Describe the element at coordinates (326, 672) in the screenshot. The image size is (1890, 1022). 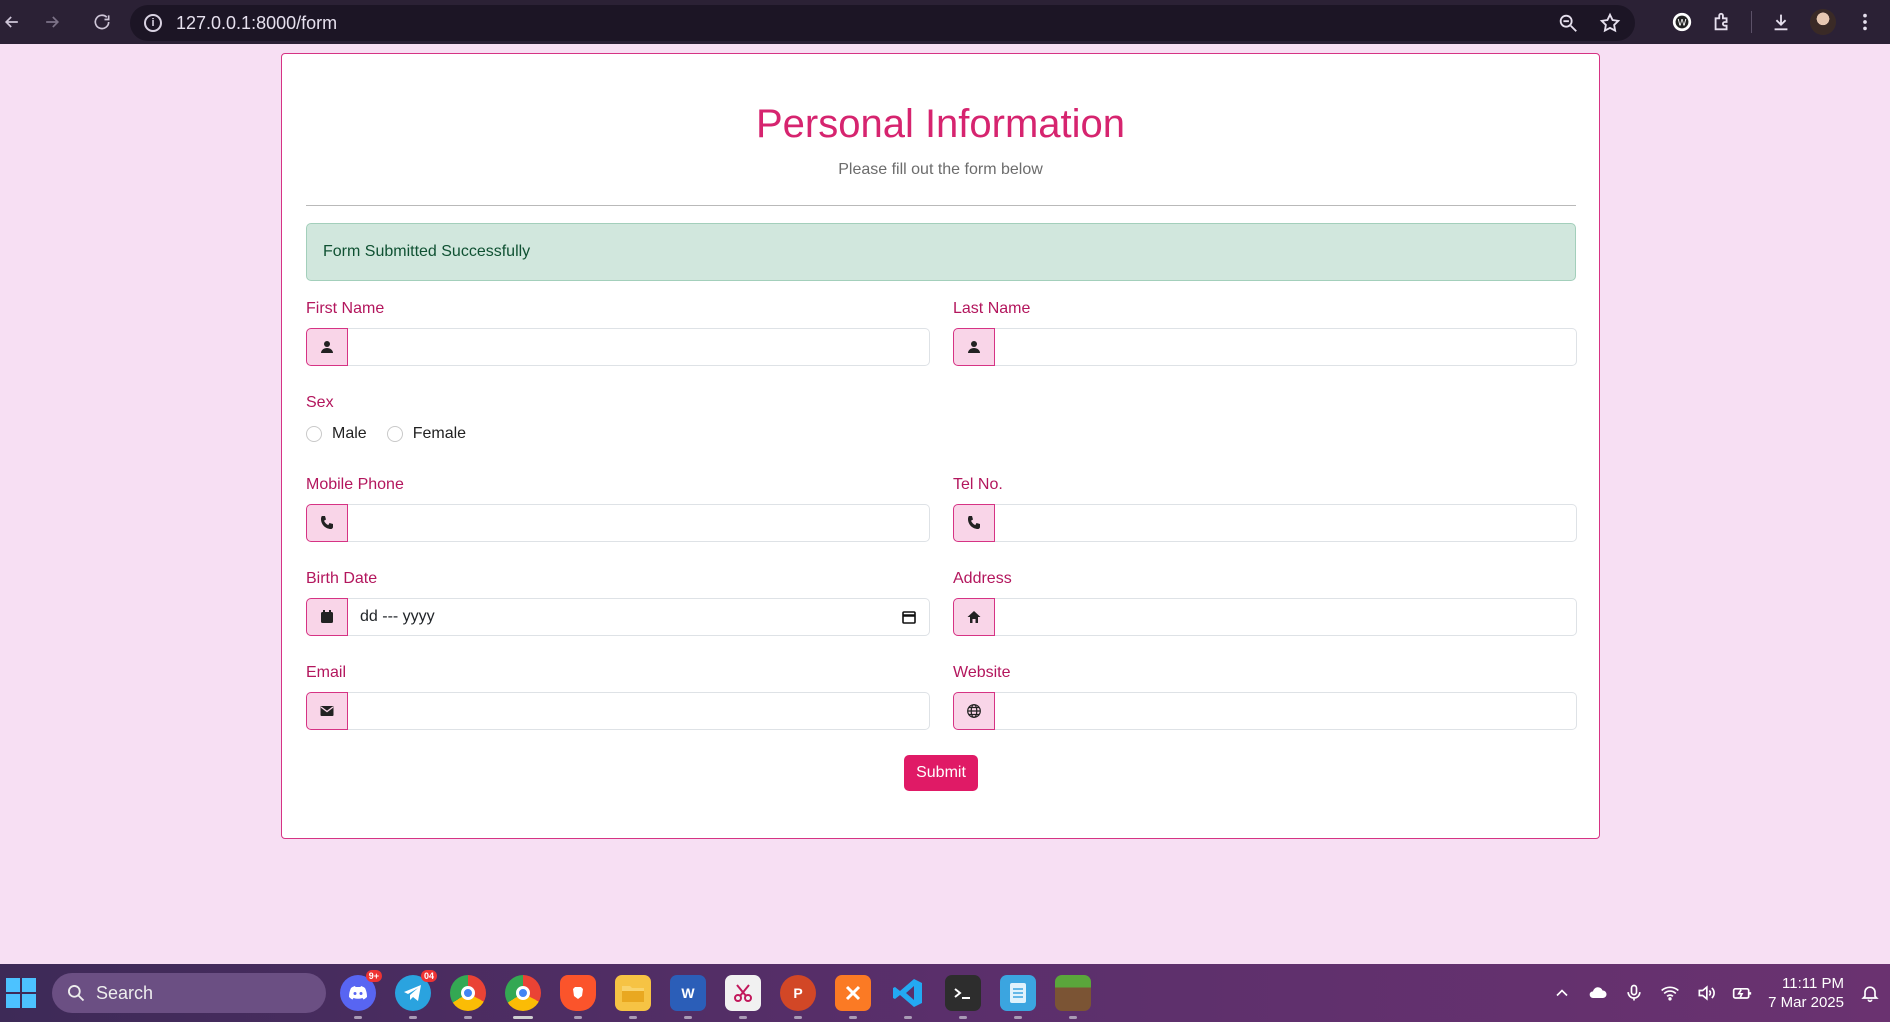
I see `email-label: Email` at that location.